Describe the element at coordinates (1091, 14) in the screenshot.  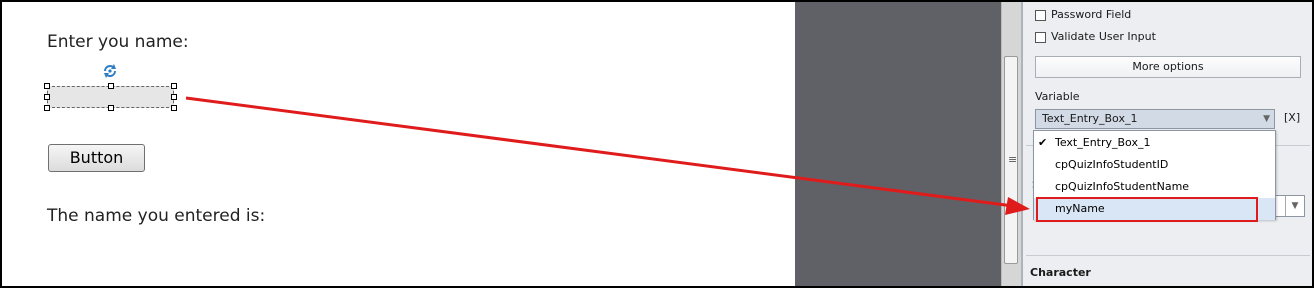
I see `password-field-label: Password Field` at that location.